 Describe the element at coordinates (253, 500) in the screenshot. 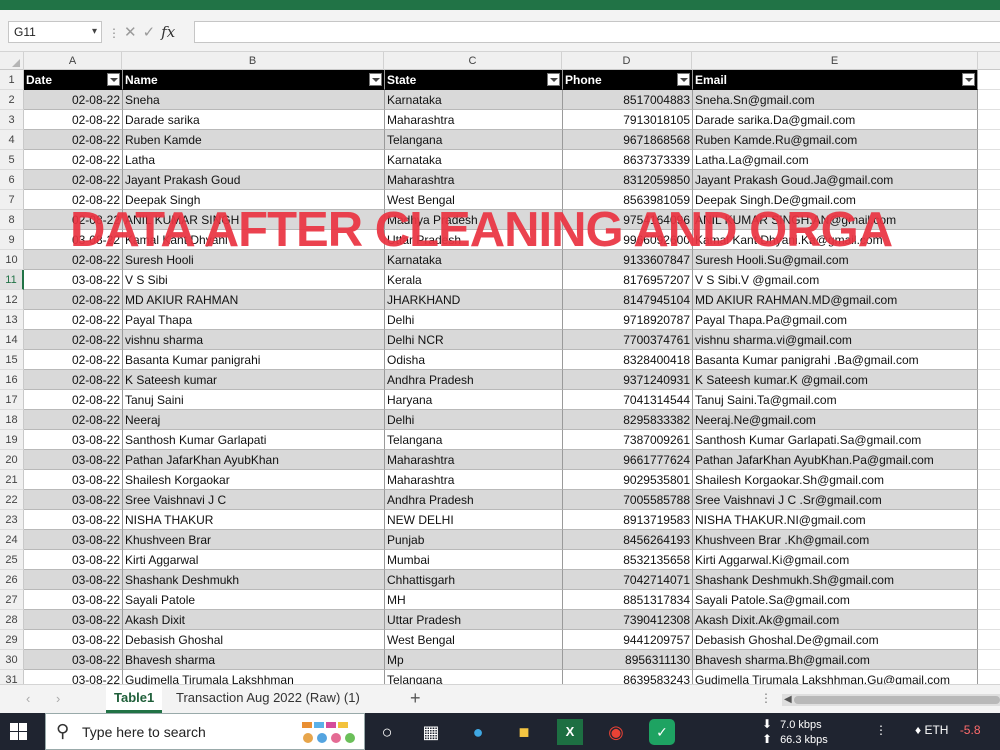

I see `cell-name: Sree Vaishnavi J C` at that location.